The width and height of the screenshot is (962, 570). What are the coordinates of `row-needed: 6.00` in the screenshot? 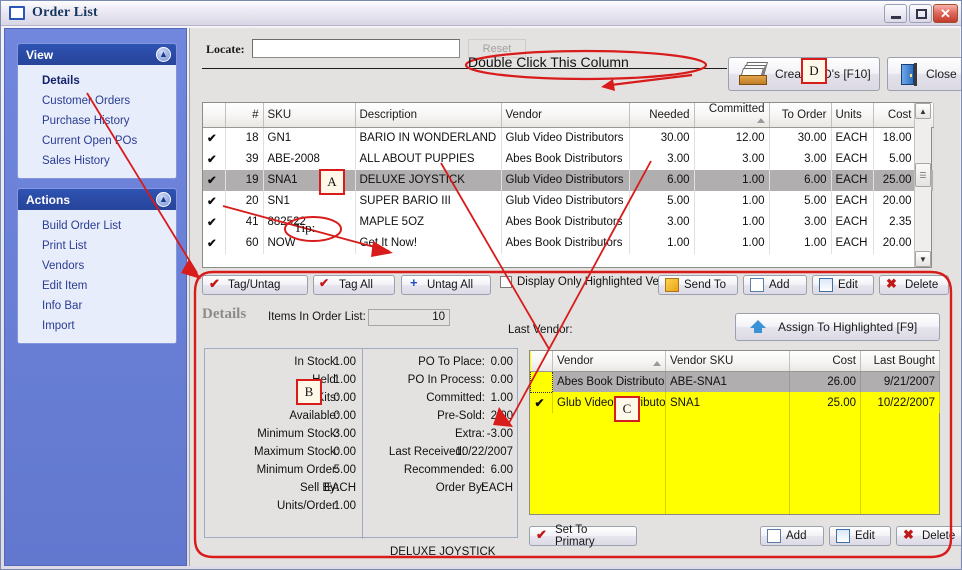 It's located at (662, 180).